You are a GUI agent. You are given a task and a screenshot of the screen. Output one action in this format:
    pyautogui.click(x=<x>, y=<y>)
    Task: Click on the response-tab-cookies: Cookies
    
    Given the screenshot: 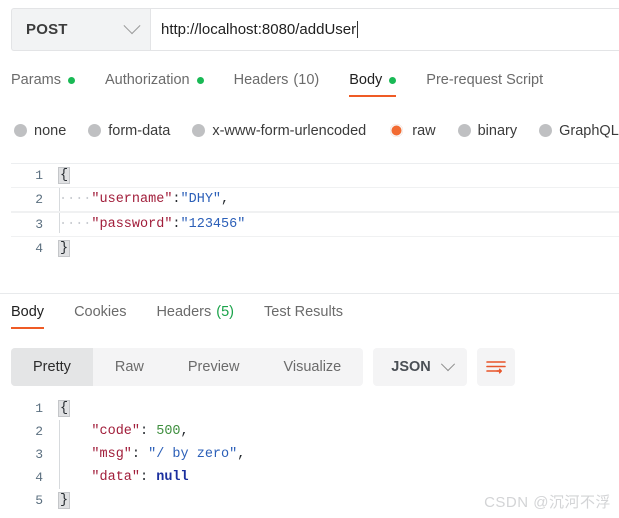 What is the action you would take?
    pyautogui.click(x=100, y=316)
    